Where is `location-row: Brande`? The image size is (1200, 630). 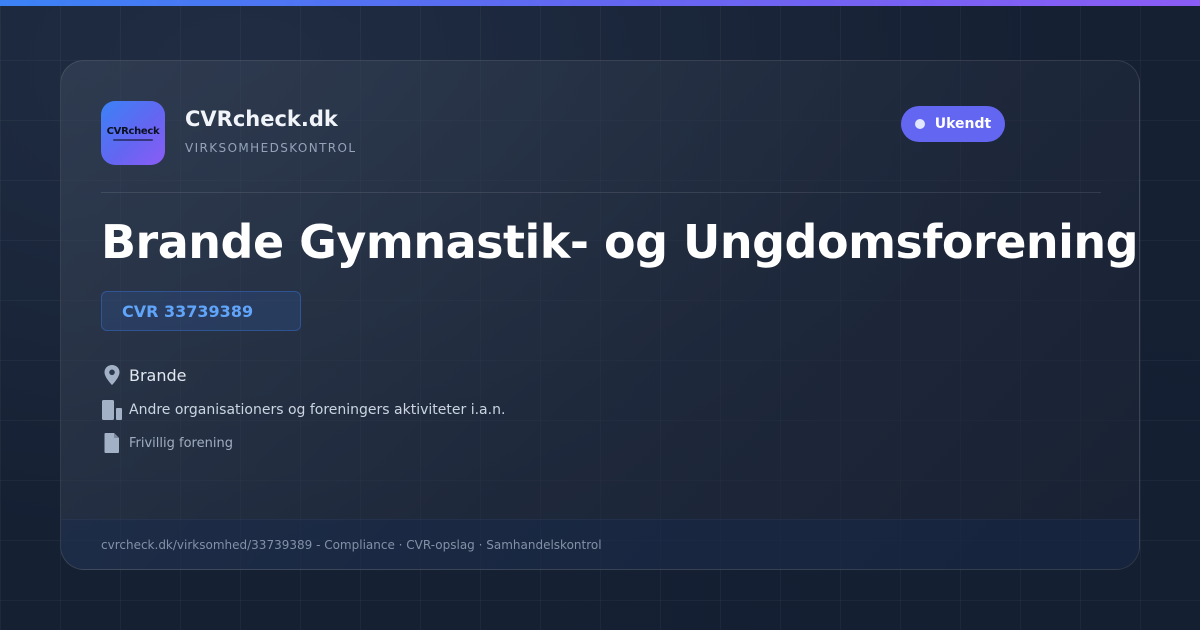 location-row: Brande is located at coordinates (144, 375).